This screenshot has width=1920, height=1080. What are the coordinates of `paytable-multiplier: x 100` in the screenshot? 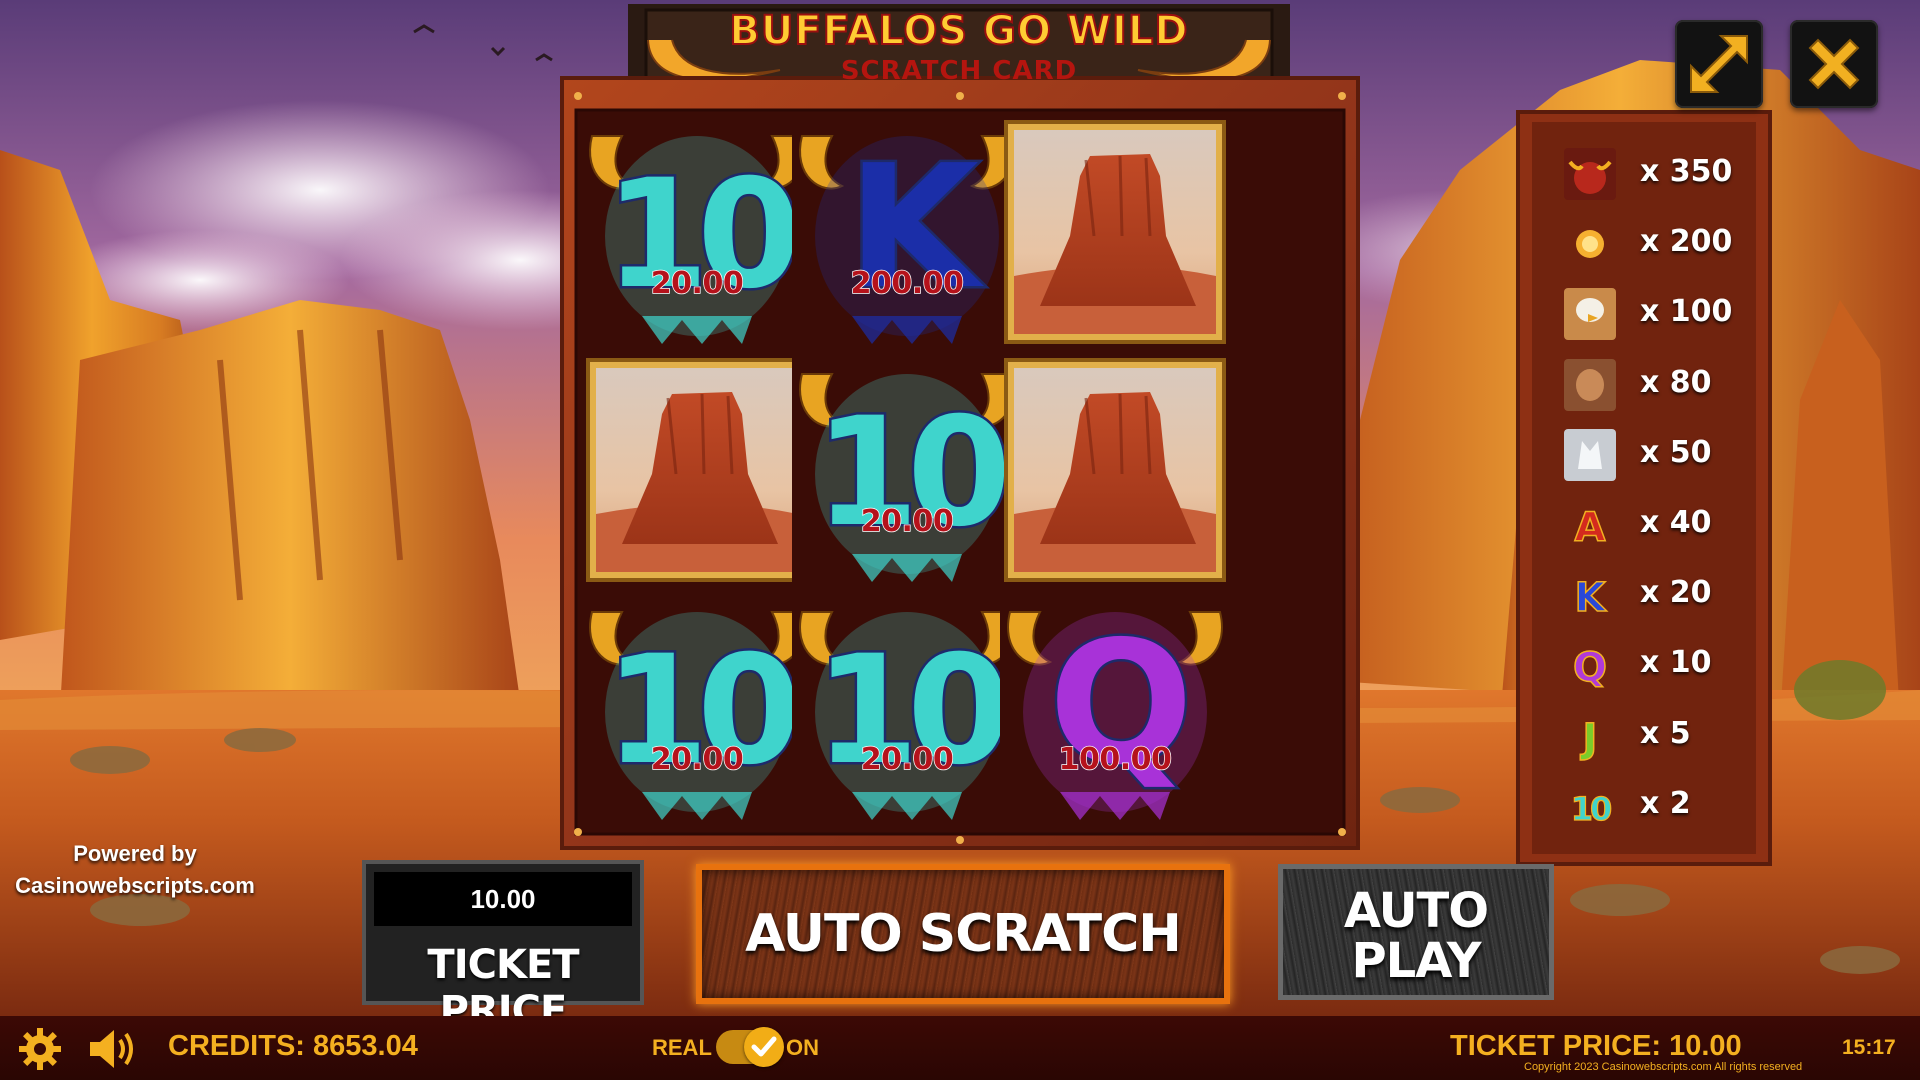 It's located at (1686, 312).